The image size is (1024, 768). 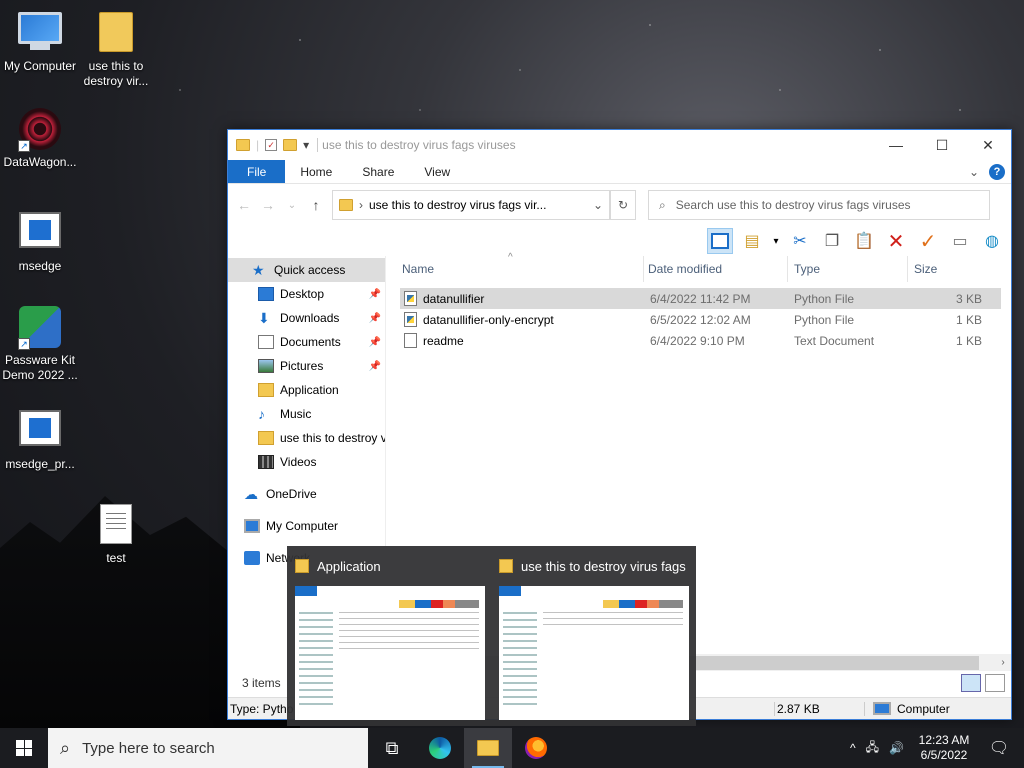 I want to click on tab-share: Share, so click(x=378, y=171).